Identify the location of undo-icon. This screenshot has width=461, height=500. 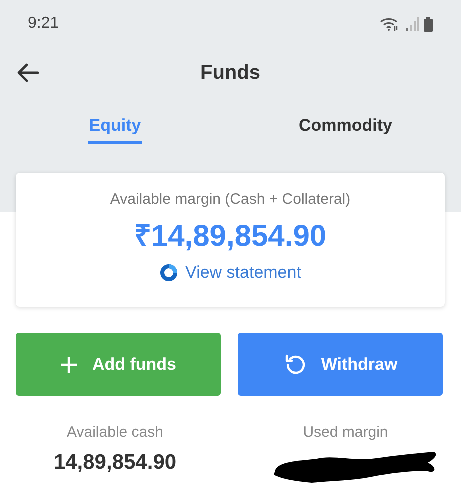
(295, 364).